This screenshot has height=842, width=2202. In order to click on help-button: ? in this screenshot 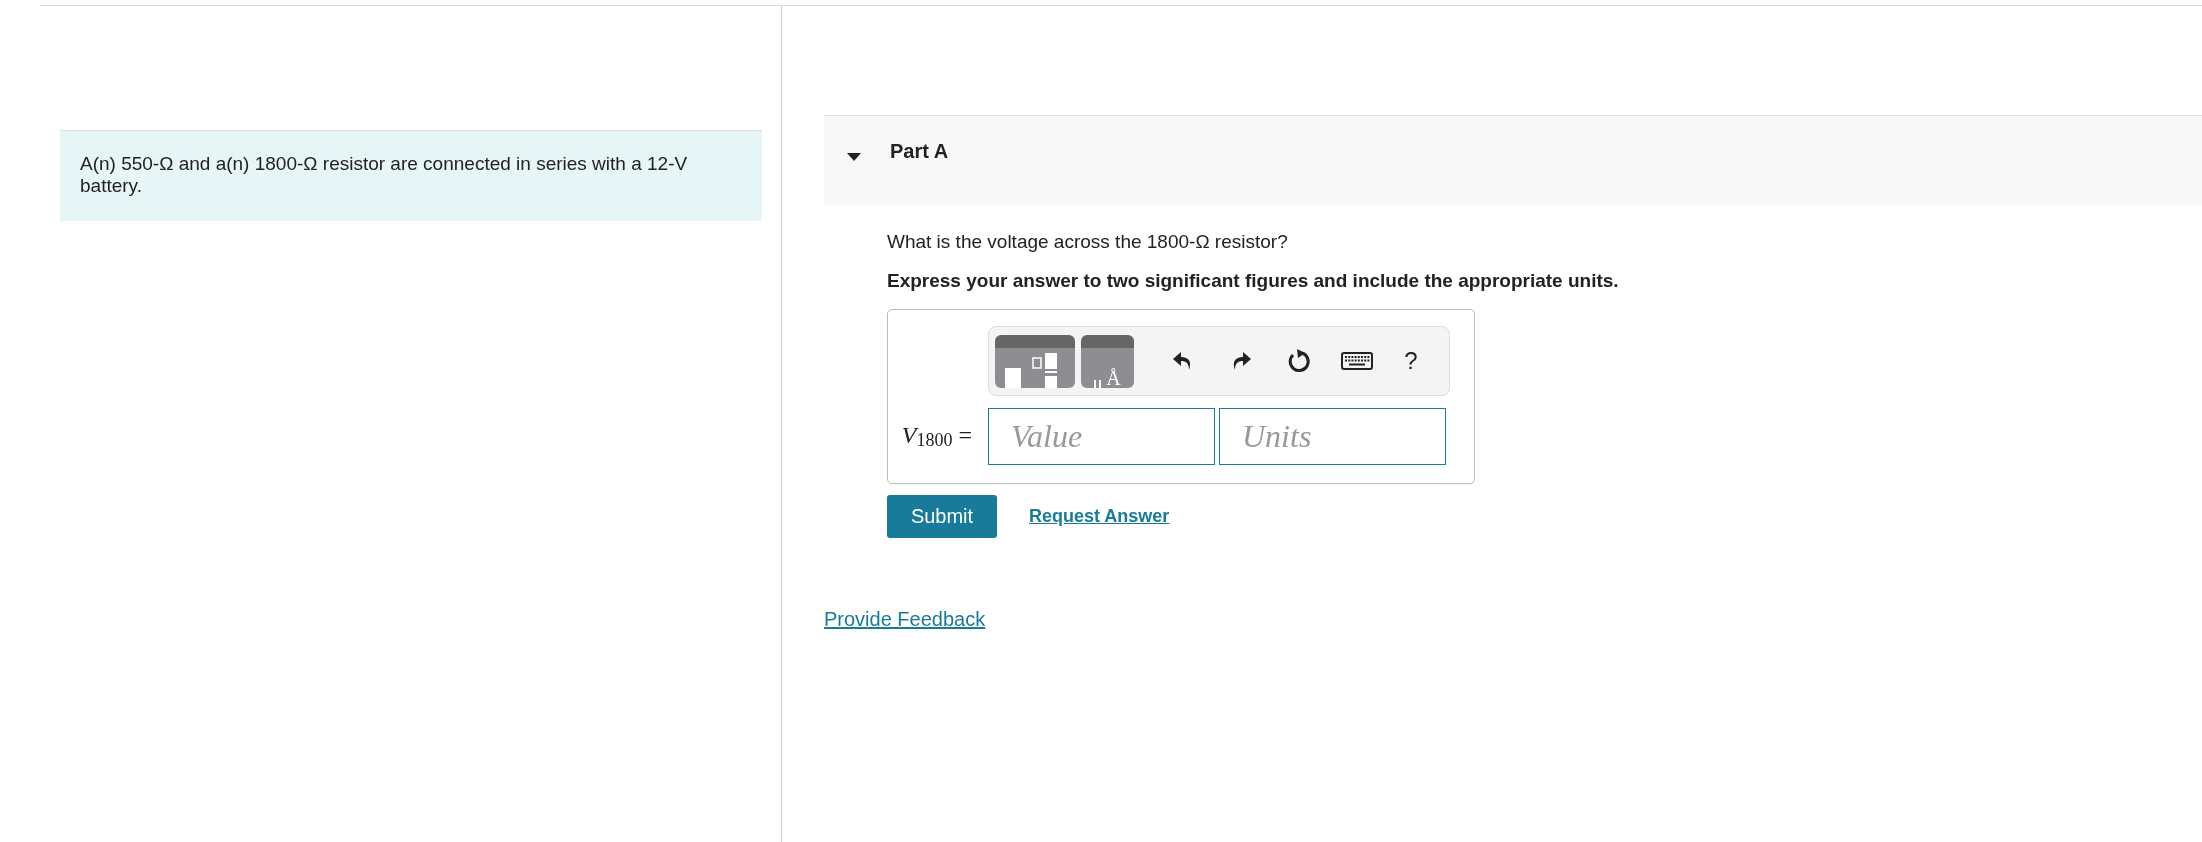, I will do `click(1411, 361)`.